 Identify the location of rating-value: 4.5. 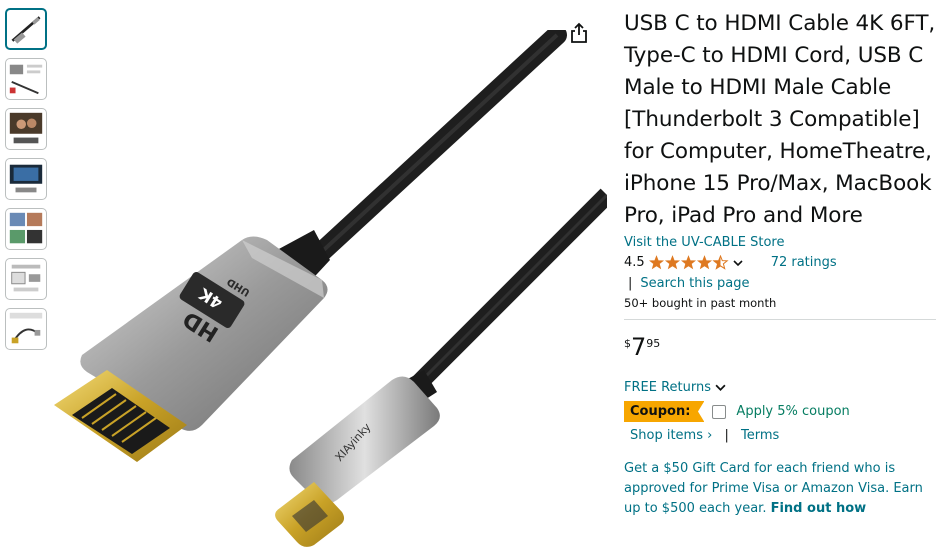
(634, 262).